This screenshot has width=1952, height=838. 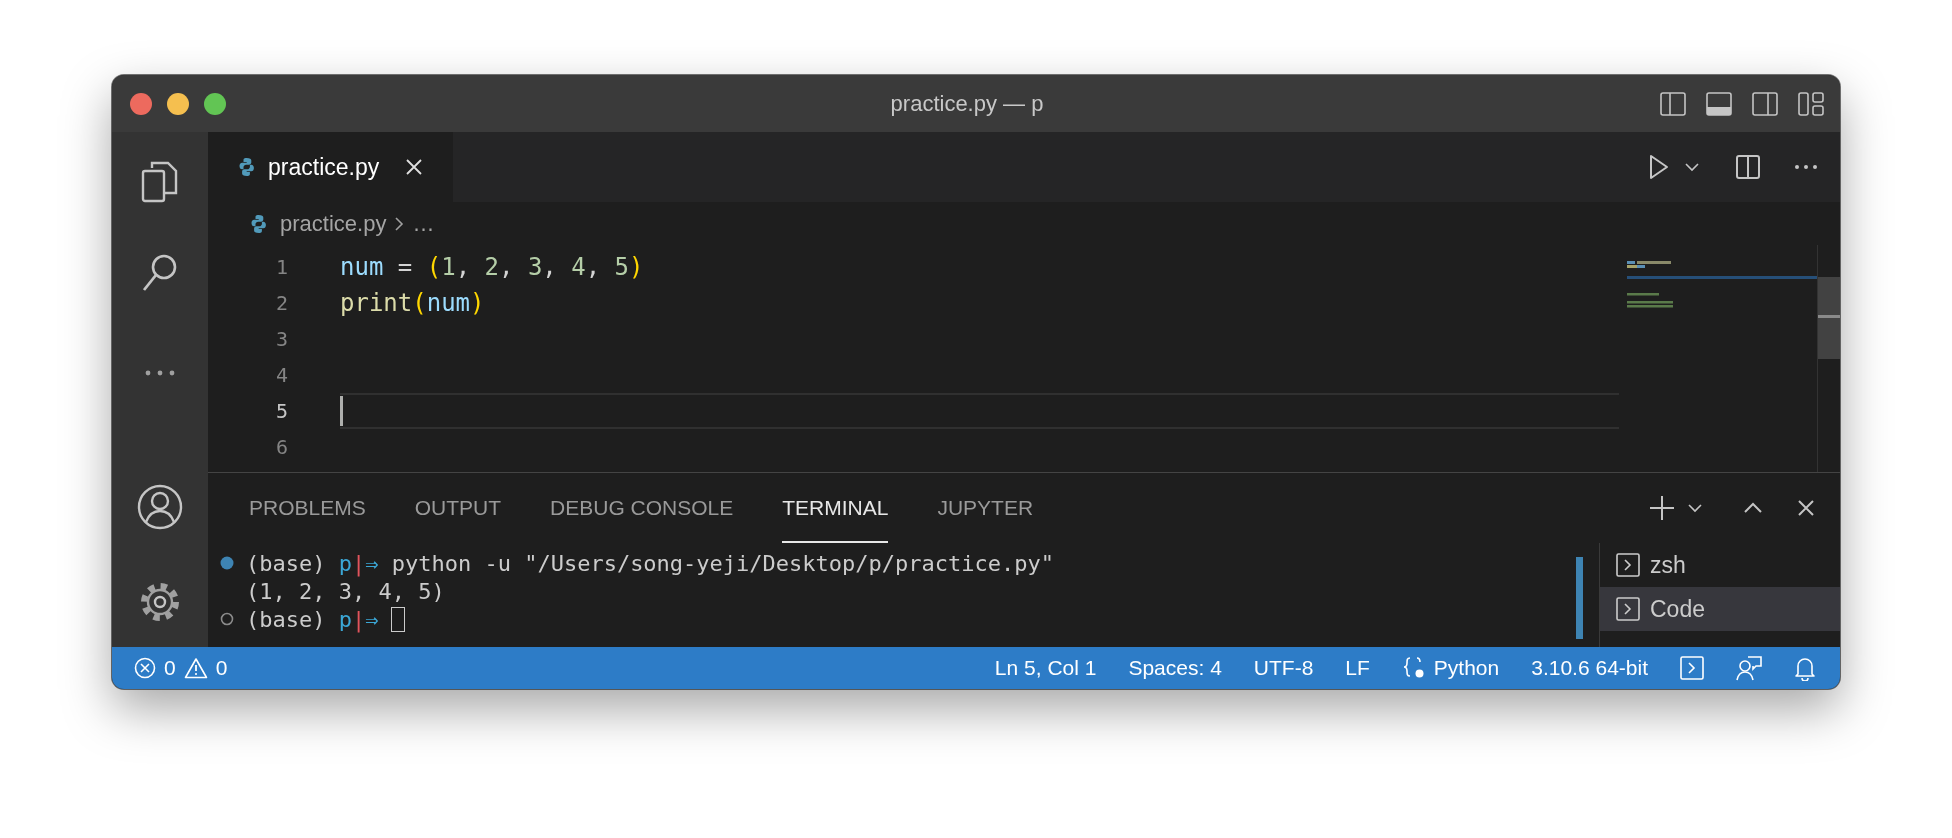 I want to click on breadcrumb-item: practice.py, so click(x=333, y=223).